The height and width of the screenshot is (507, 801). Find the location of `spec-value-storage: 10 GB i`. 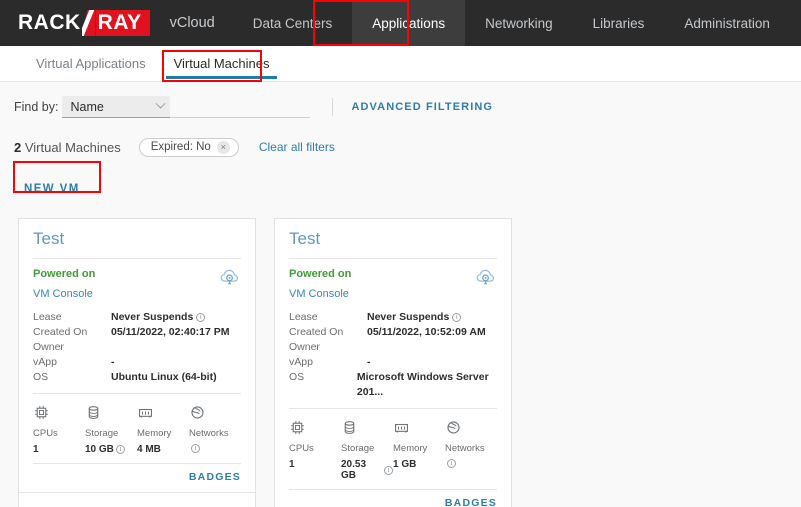

spec-value-storage: 10 GB i is located at coordinates (111, 449).